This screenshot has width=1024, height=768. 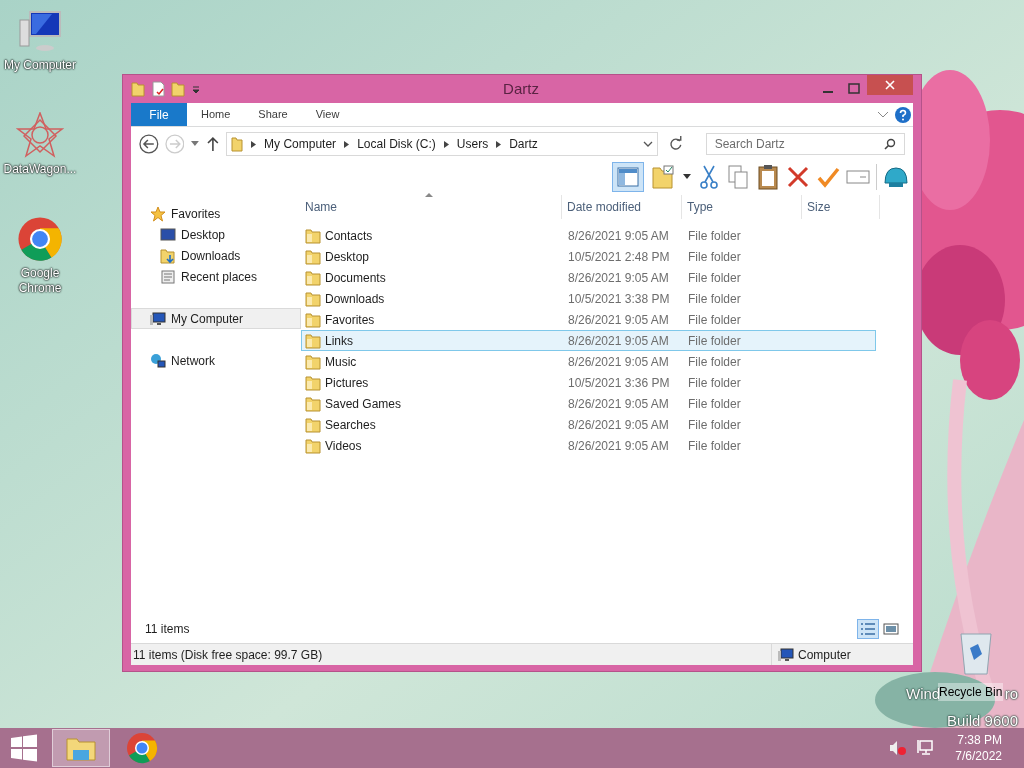 What do you see at coordinates (158, 89) in the screenshot?
I see `properties-icon` at bounding box center [158, 89].